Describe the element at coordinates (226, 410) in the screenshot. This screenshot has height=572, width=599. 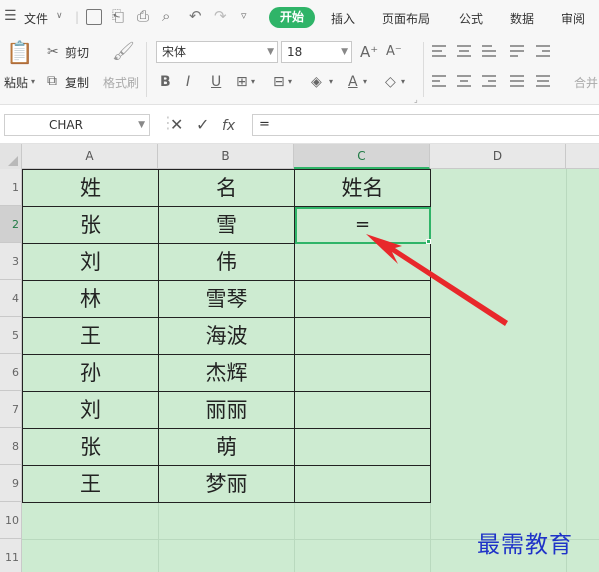
I see `cell-b7: 丽丽` at that location.